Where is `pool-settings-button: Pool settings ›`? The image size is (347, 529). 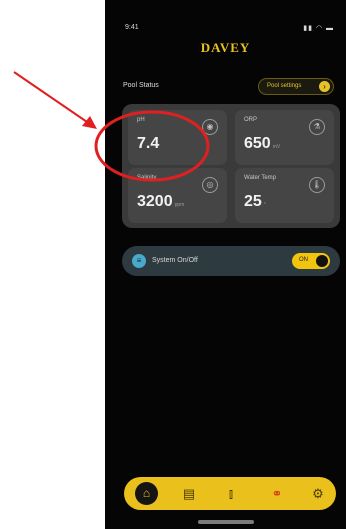 pool-settings-button: Pool settings › is located at coordinates (296, 86).